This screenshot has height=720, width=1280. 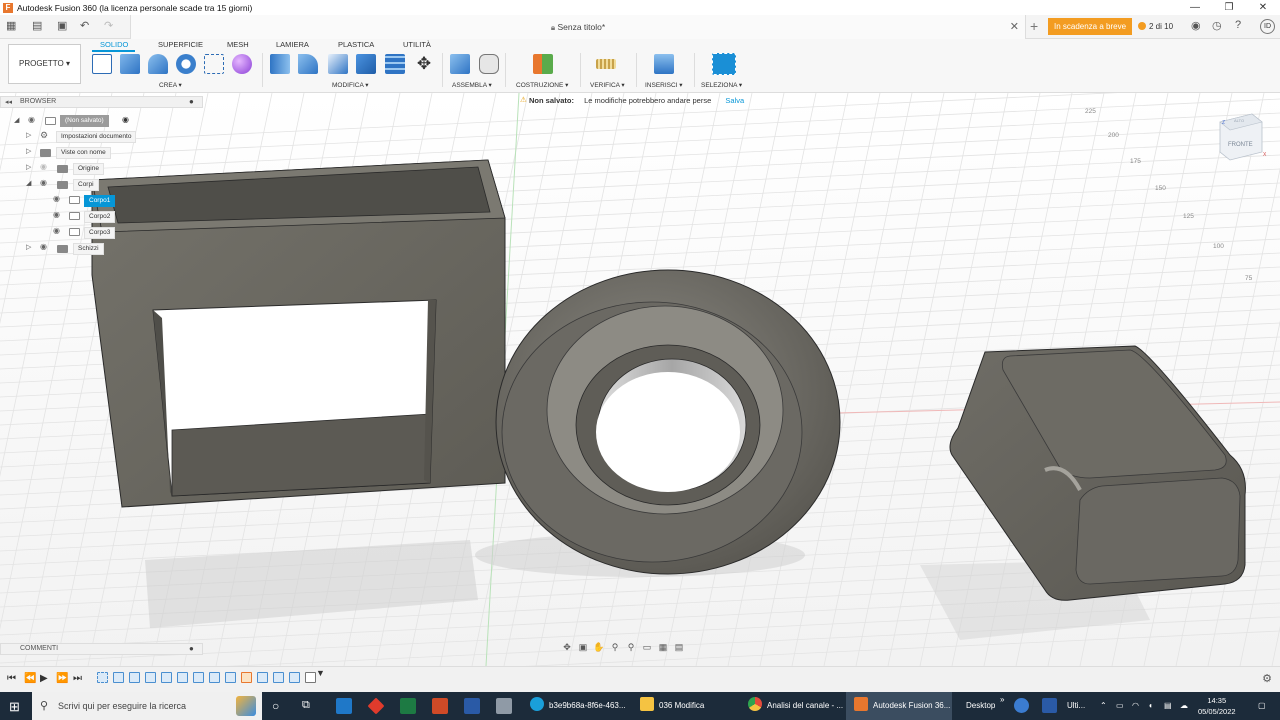 I want to click on tree-item-origin: Origine, so click(x=88, y=169).